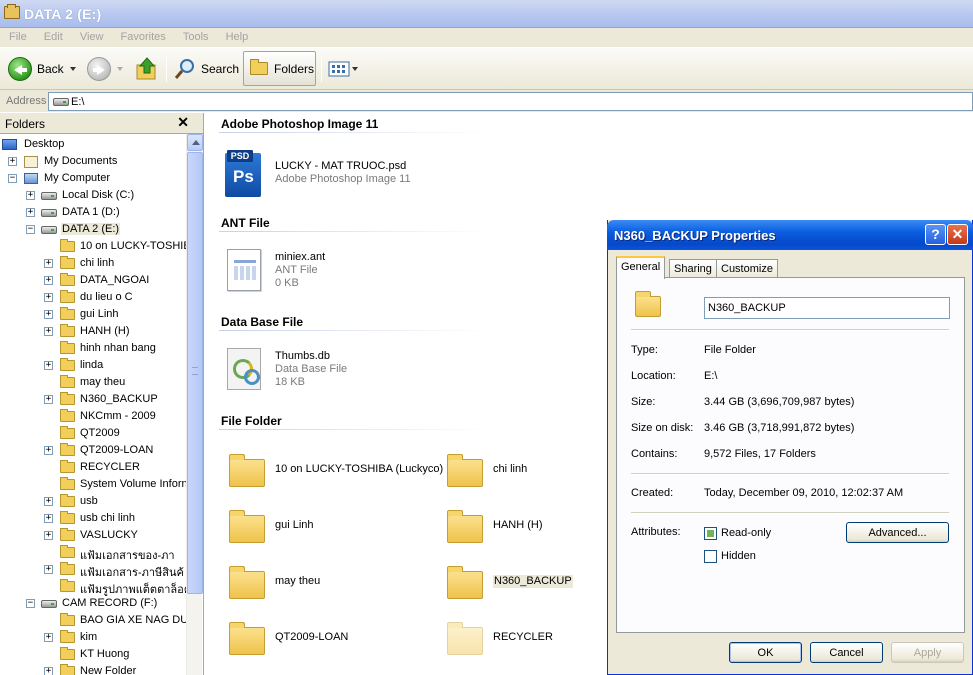 This screenshot has height=675, width=973. Describe the element at coordinates (183, 122) in the screenshot. I see `close-icon: ✕` at that location.